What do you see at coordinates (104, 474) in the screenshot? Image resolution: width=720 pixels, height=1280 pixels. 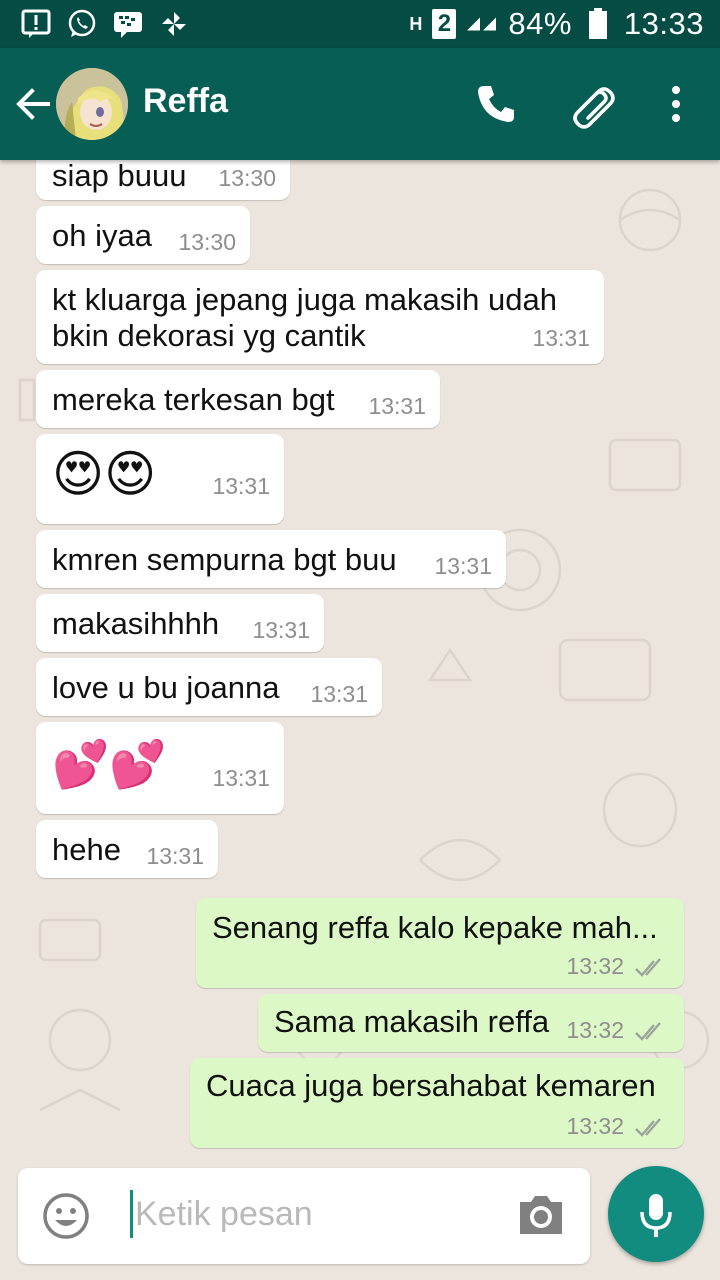 I see `heart-eyes-emoji: 😍😍` at bounding box center [104, 474].